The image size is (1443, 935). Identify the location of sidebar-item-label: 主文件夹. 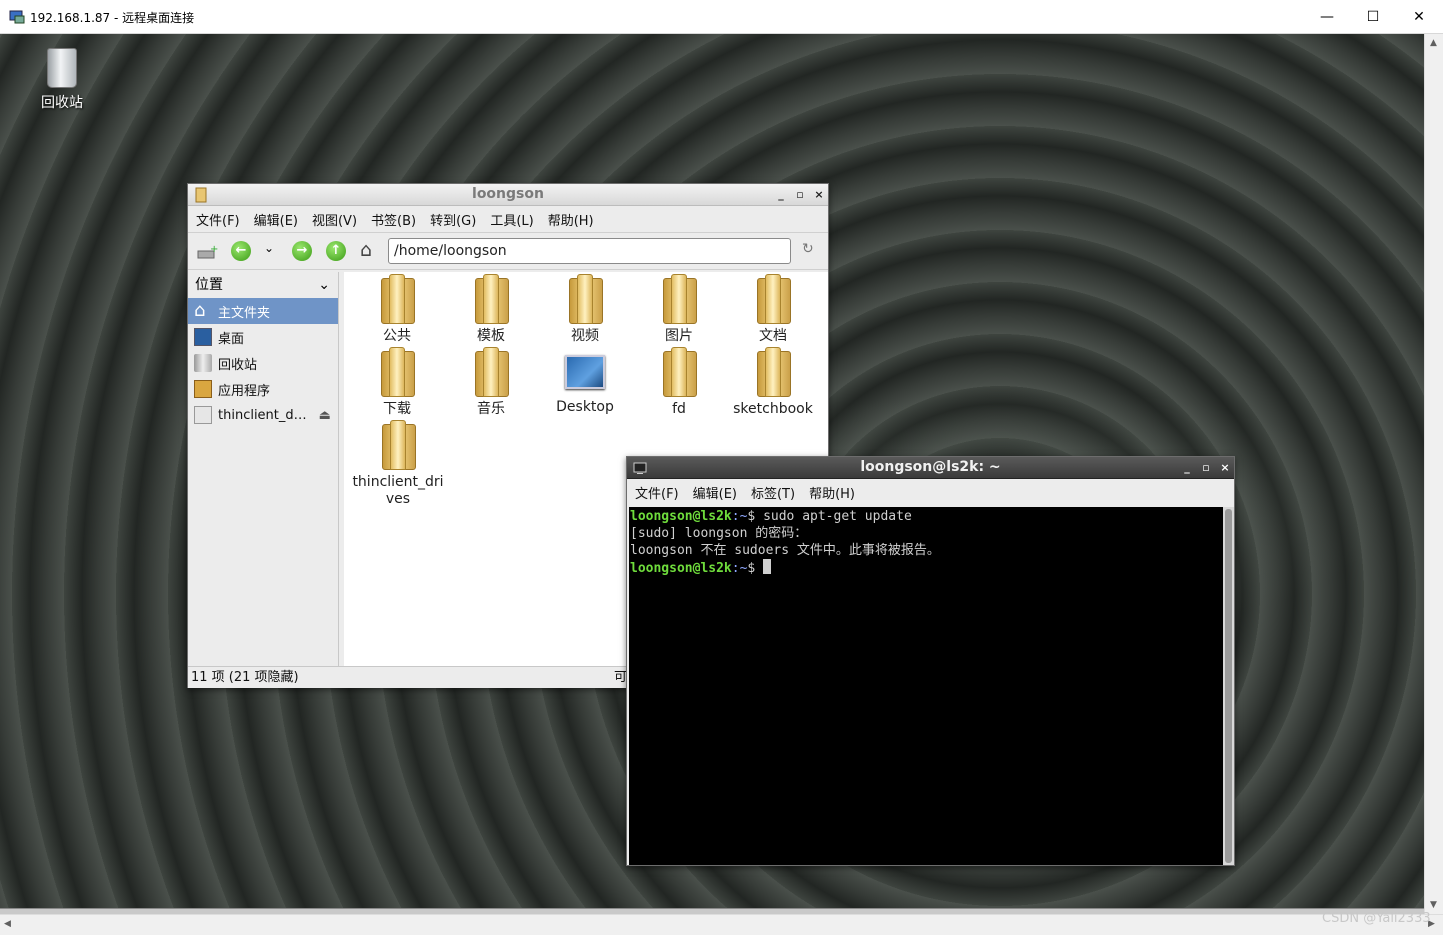
(244, 313).